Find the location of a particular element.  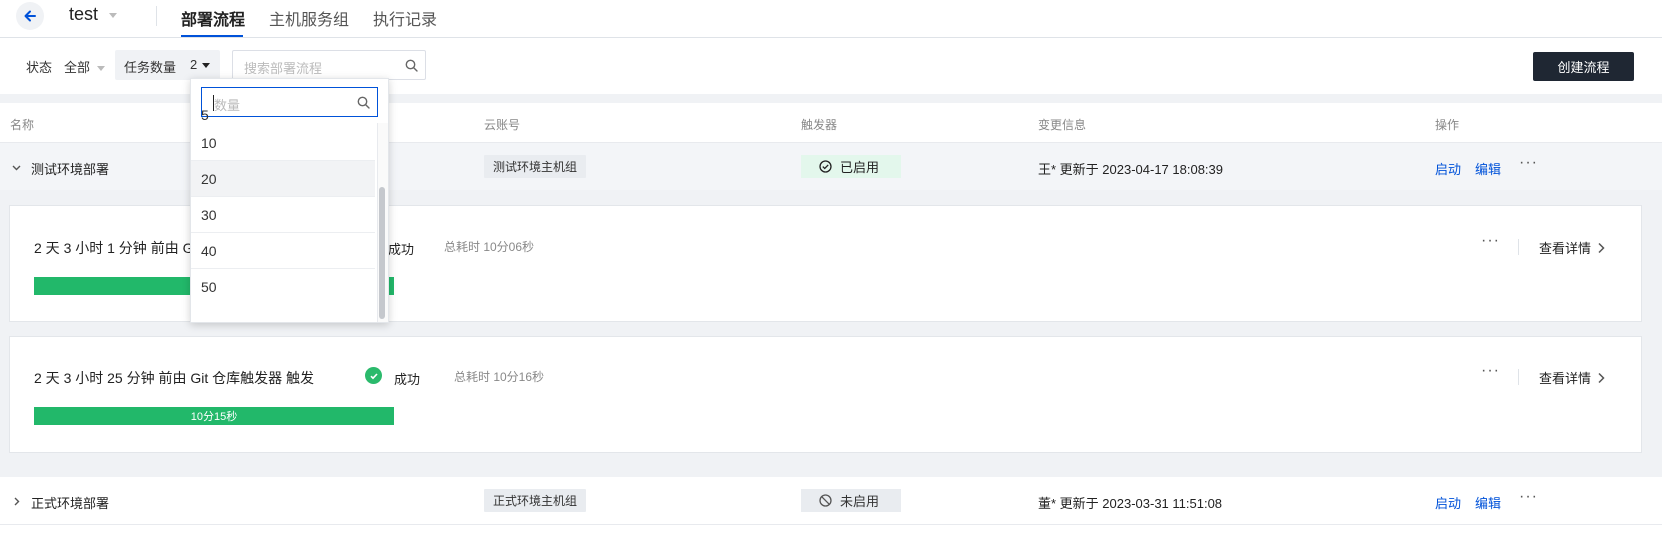

trigger-status-badge: 未启用 is located at coordinates (851, 500).